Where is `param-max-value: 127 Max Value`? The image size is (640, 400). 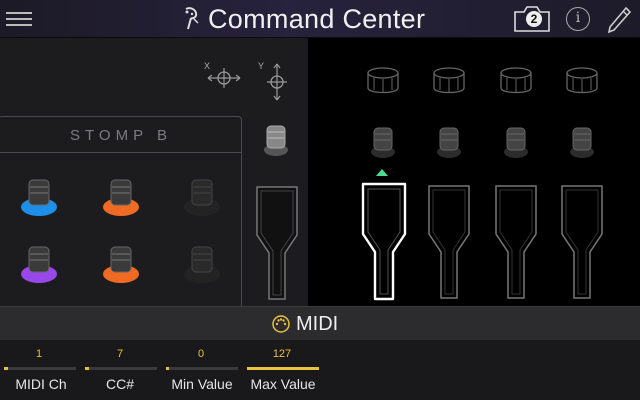 param-max-value: 127 Max Value is located at coordinates (282, 370).